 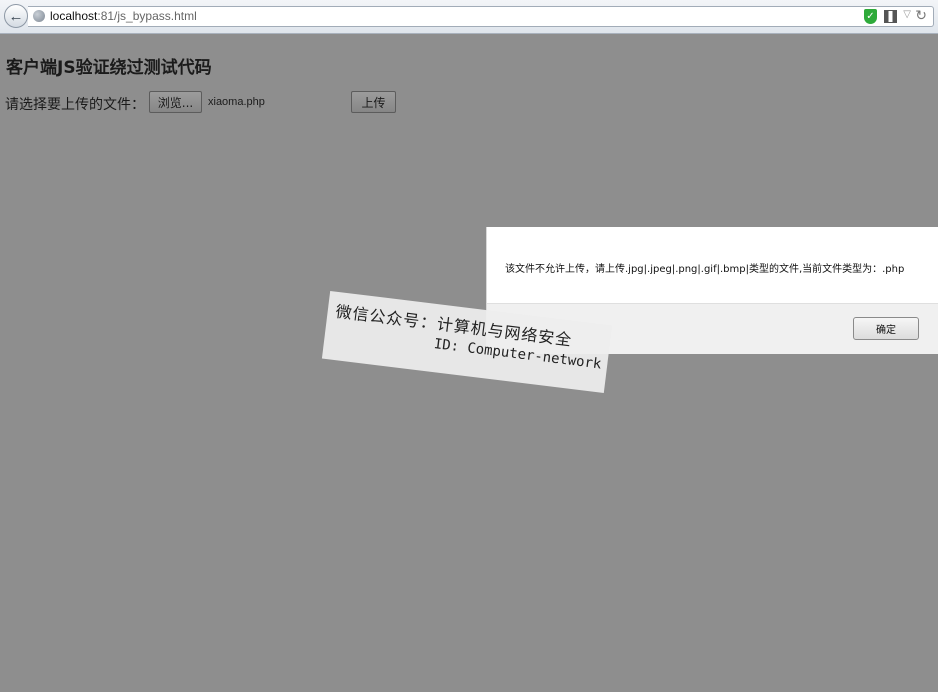 What do you see at coordinates (890, 16) in the screenshot?
I see `qr-code-icon` at bounding box center [890, 16].